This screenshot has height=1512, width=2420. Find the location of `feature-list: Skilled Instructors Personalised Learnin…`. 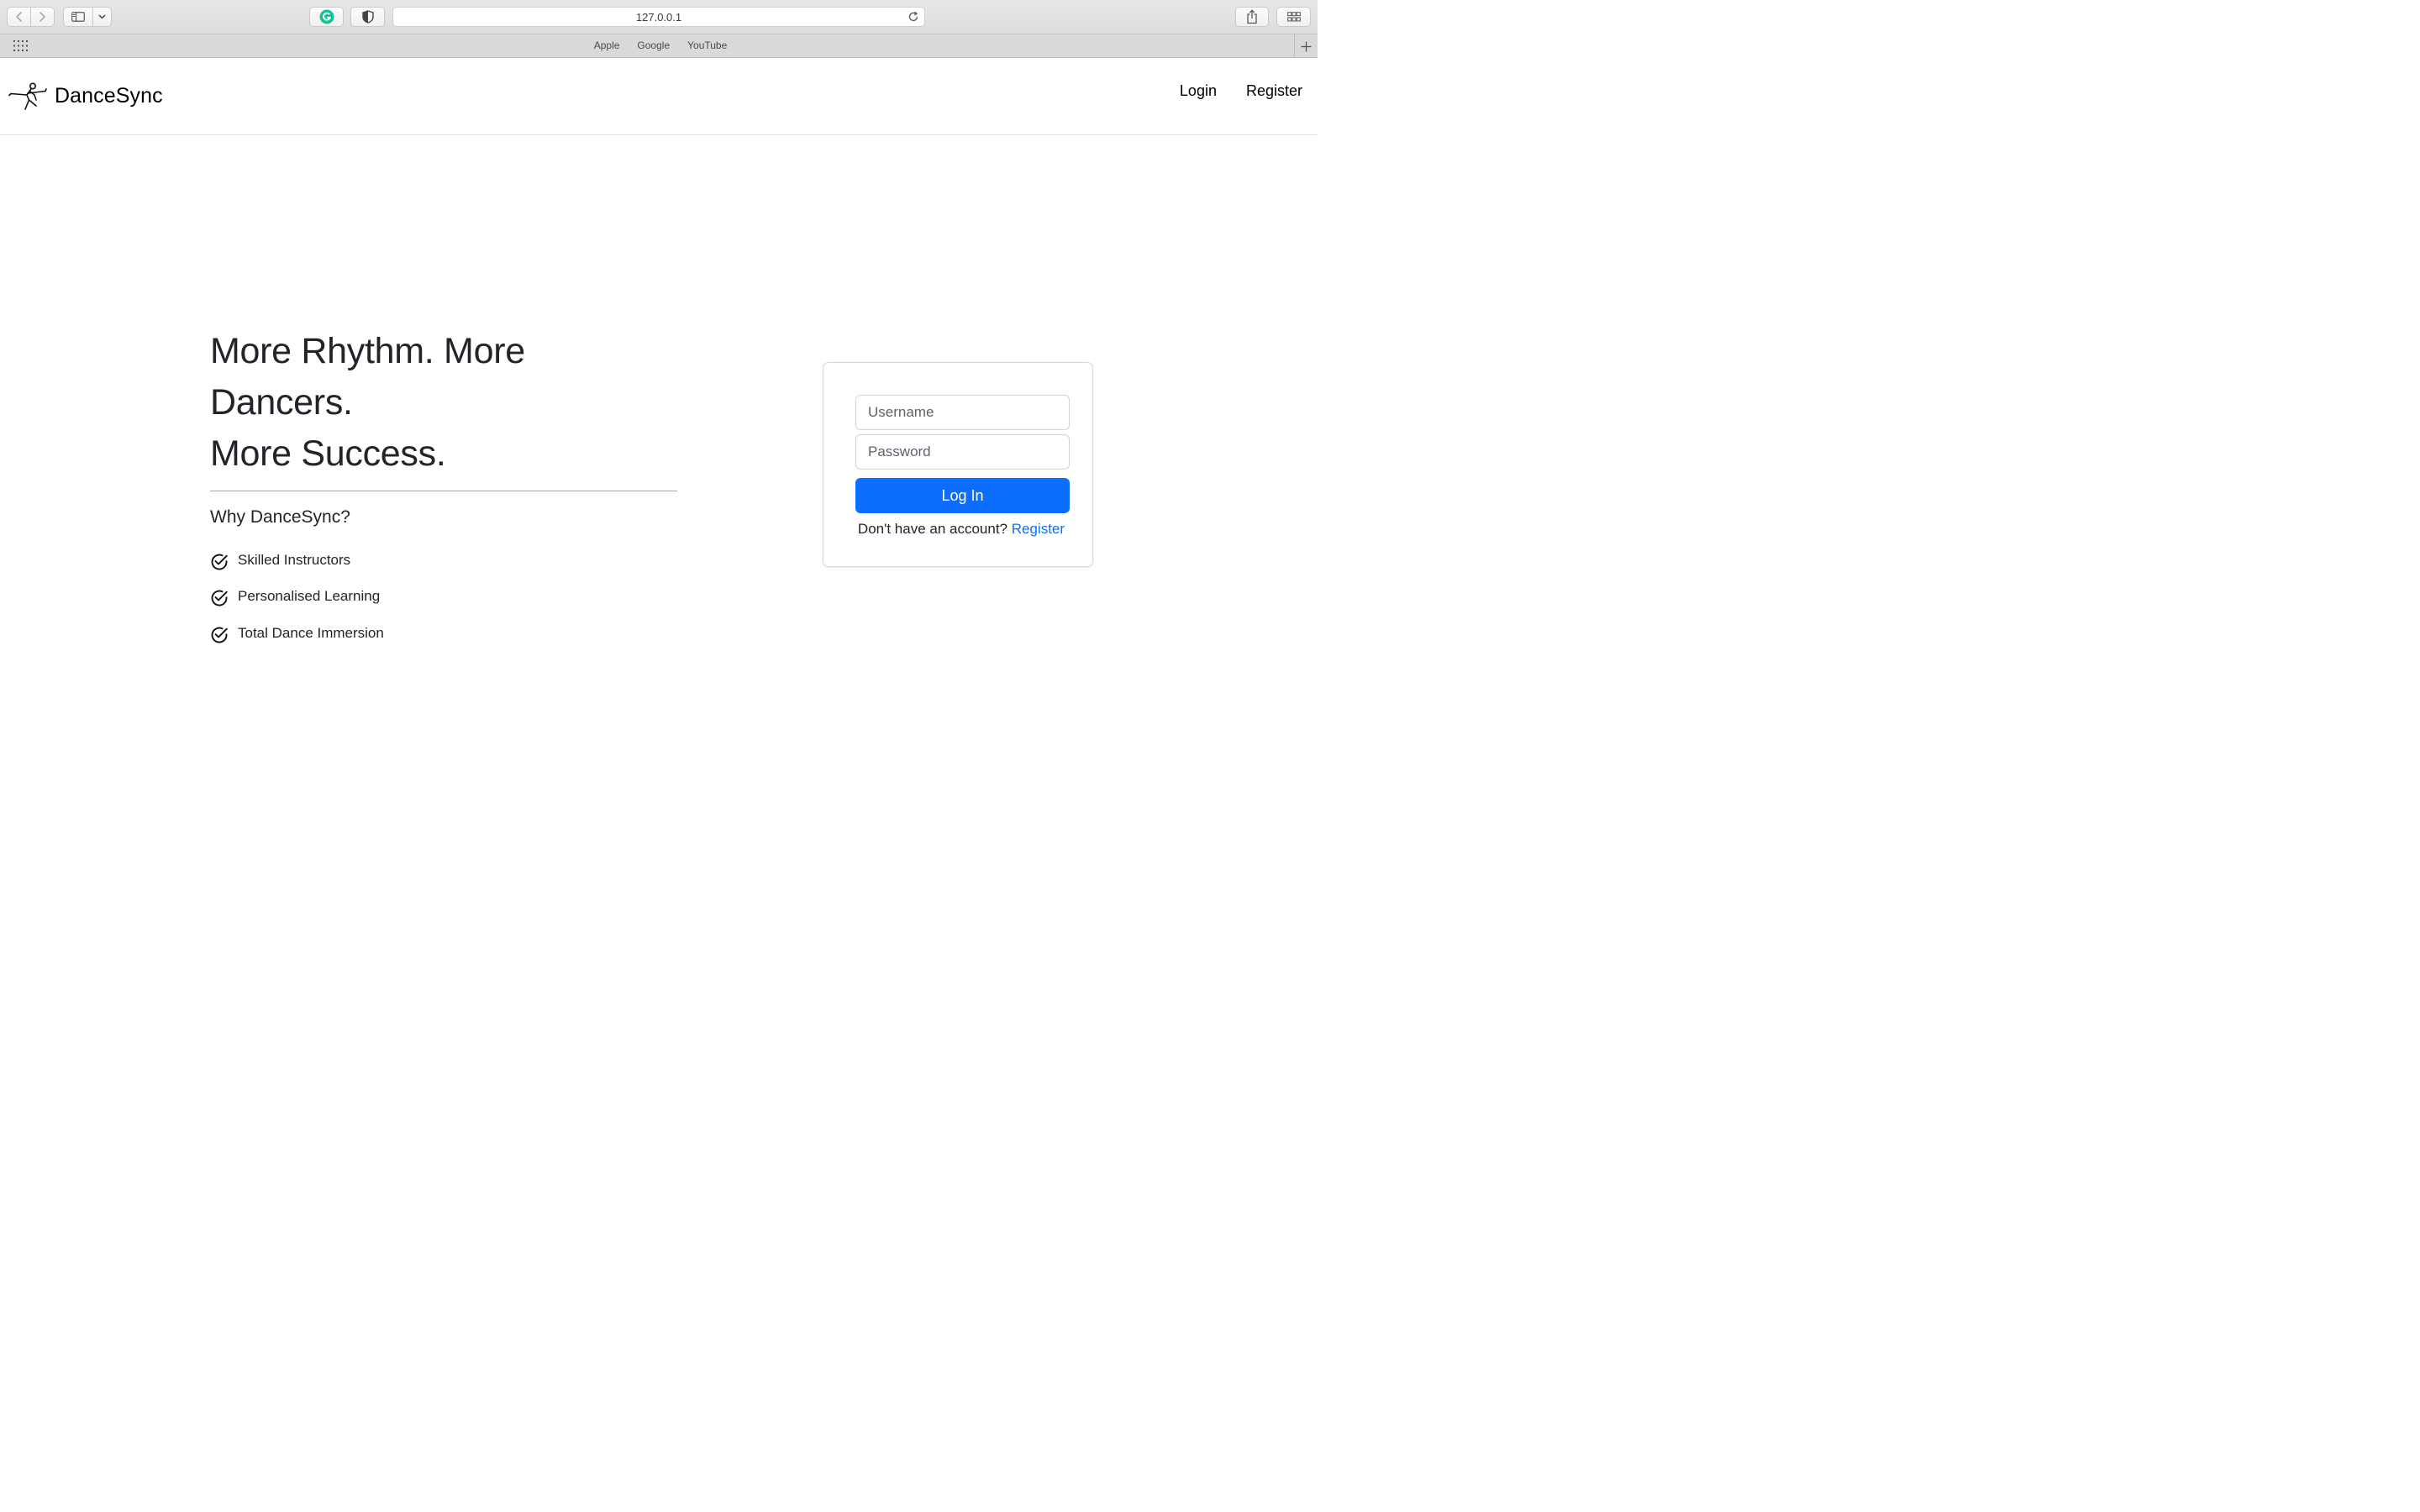

feature-list: Skilled Instructors Personalised Learnin… is located at coordinates (443, 597).